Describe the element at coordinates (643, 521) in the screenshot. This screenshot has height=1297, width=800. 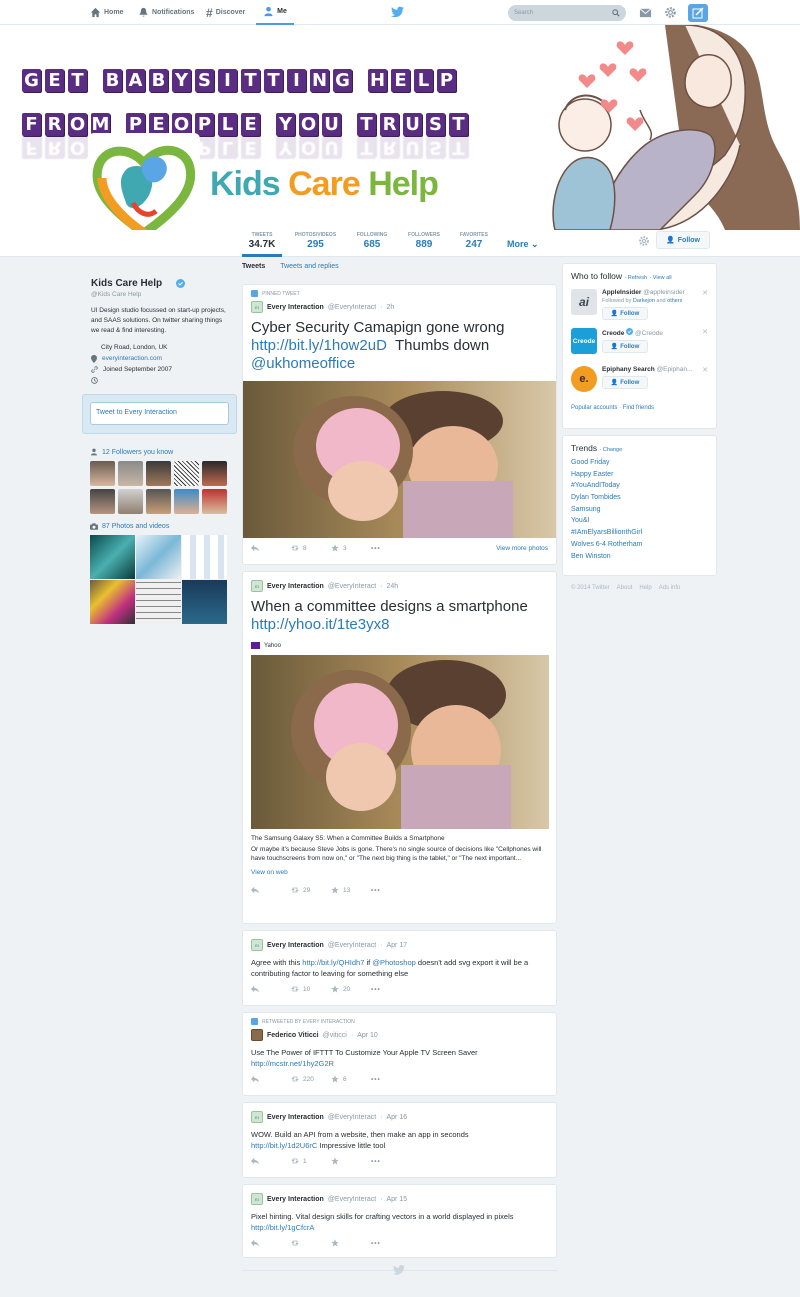
I see `trend-item: You&I` at that location.